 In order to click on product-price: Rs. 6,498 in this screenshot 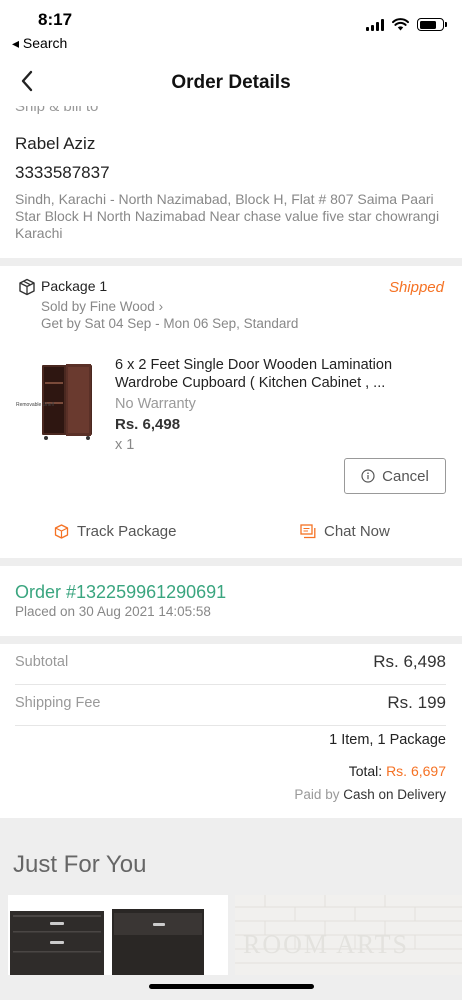, I will do `click(148, 424)`.